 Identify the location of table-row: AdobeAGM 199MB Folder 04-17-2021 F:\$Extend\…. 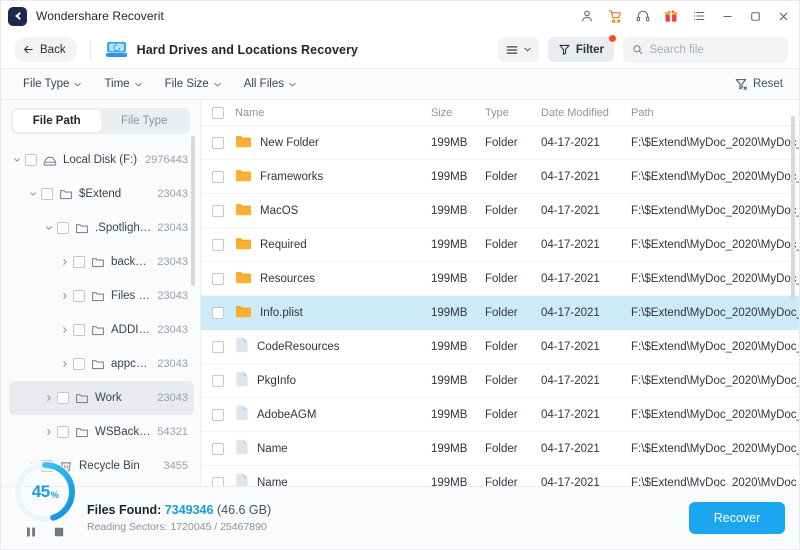
(500, 415).